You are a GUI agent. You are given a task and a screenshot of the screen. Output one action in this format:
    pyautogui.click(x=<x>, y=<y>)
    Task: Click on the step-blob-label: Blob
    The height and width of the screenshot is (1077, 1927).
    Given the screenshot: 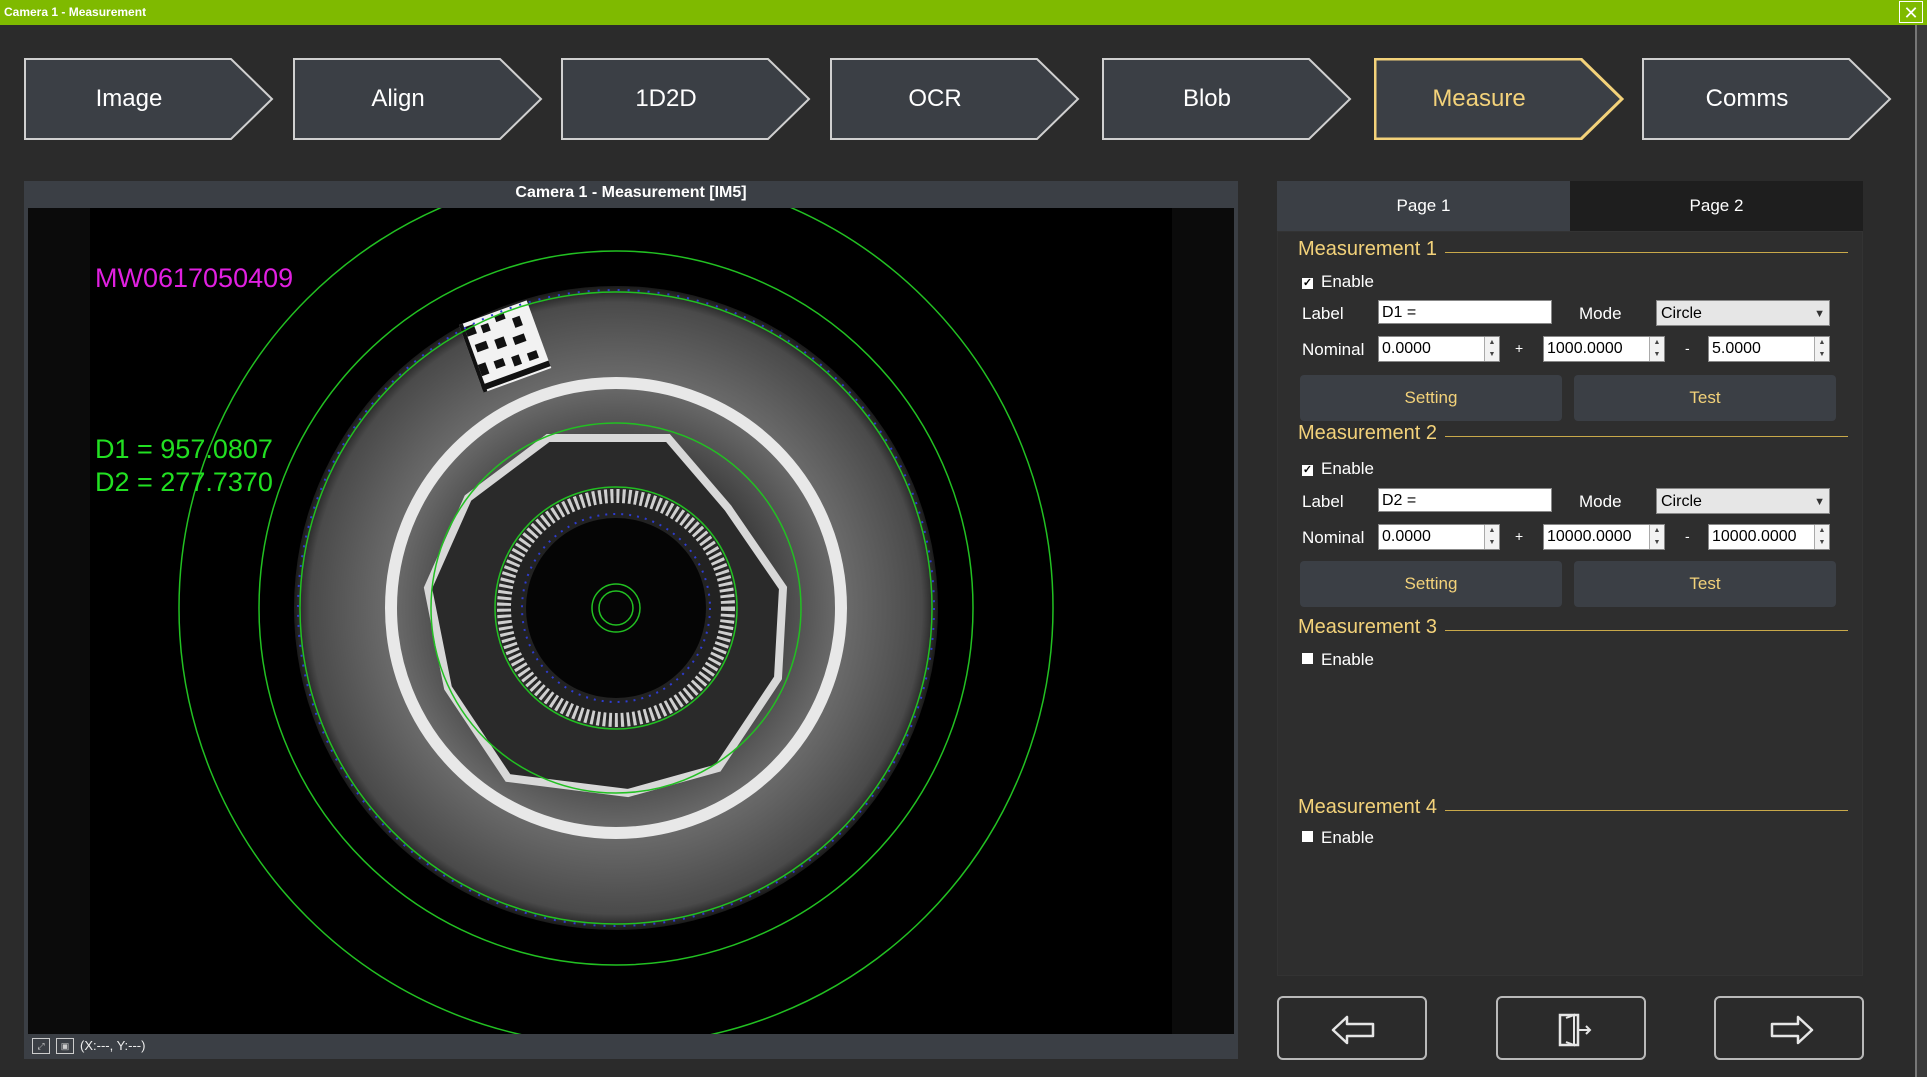 What is the action you would take?
    pyautogui.click(x=1207, y=98)
    